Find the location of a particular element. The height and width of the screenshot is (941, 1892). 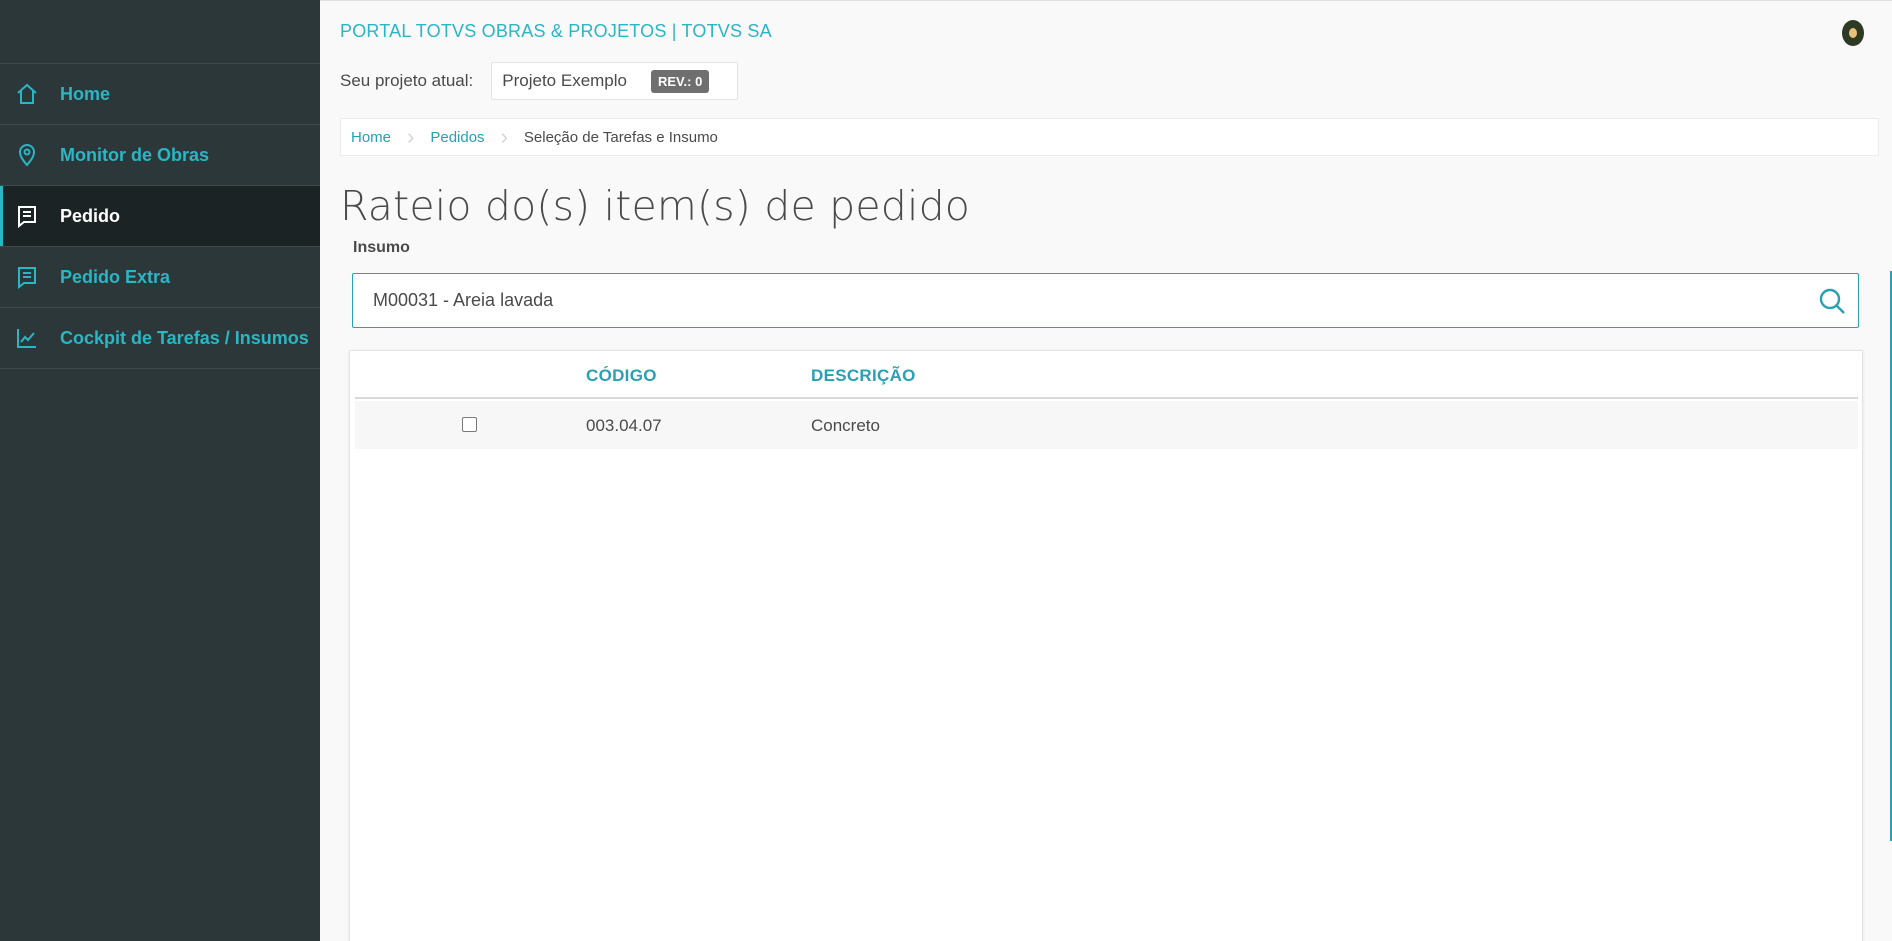

sidebar-item-label: Pedido Extra is located at coordinates (115, 276).